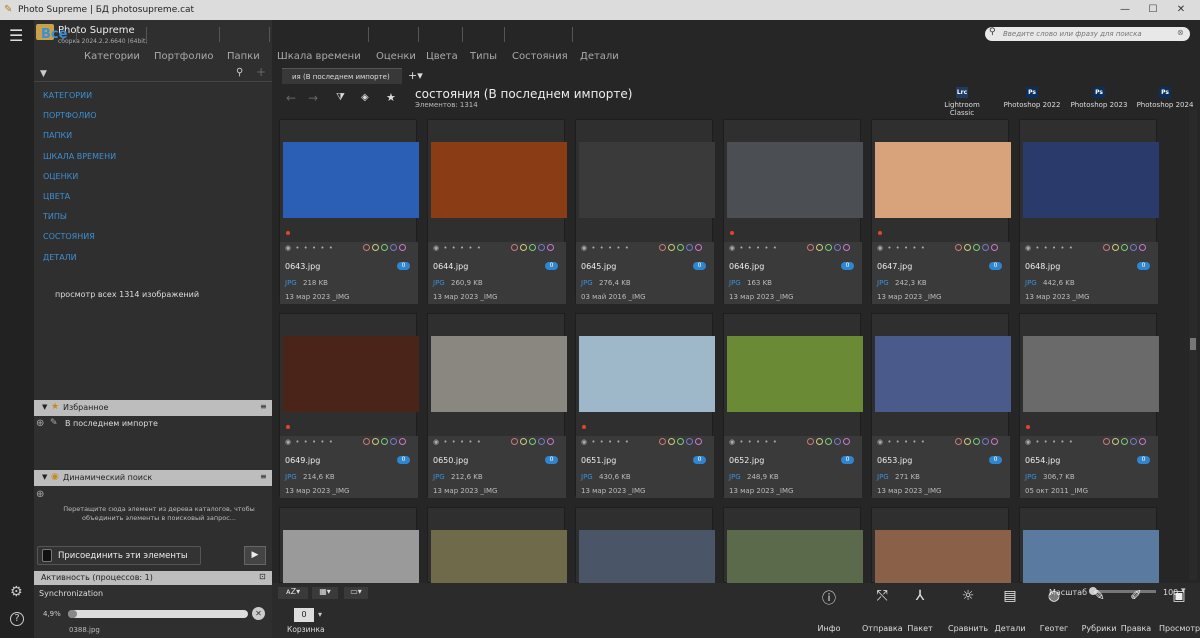 The image size is (1200, 638). What do you see at coordinates (261, 72) in the screenshot?
I see `add-icon: +` at bounding box center [261, 72].